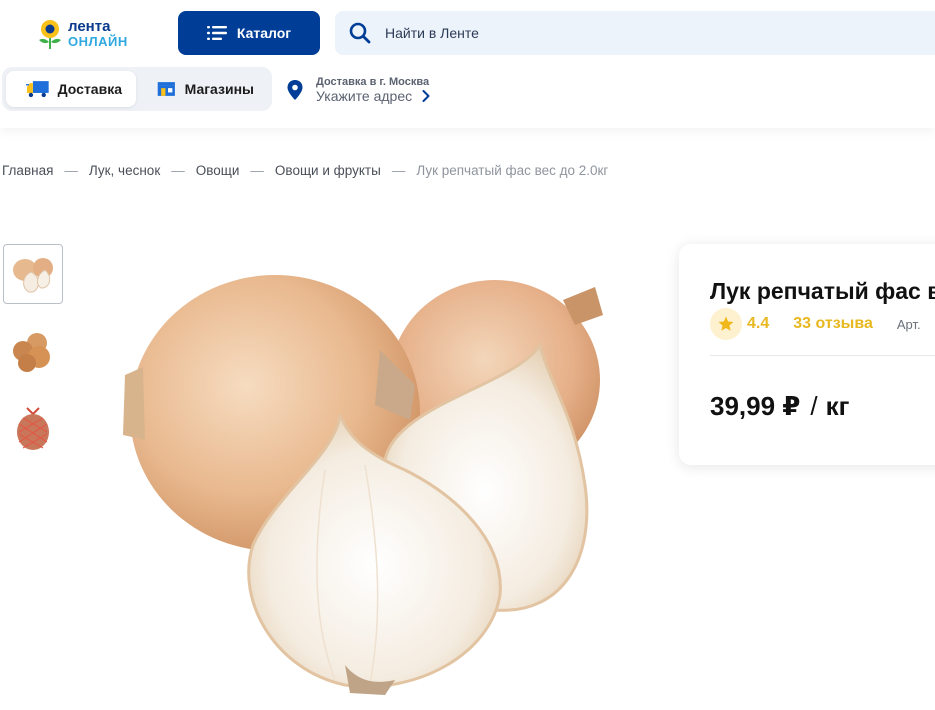  I want to click on breadcrumb-item: Овощи и фрукты, so click(328, 170).